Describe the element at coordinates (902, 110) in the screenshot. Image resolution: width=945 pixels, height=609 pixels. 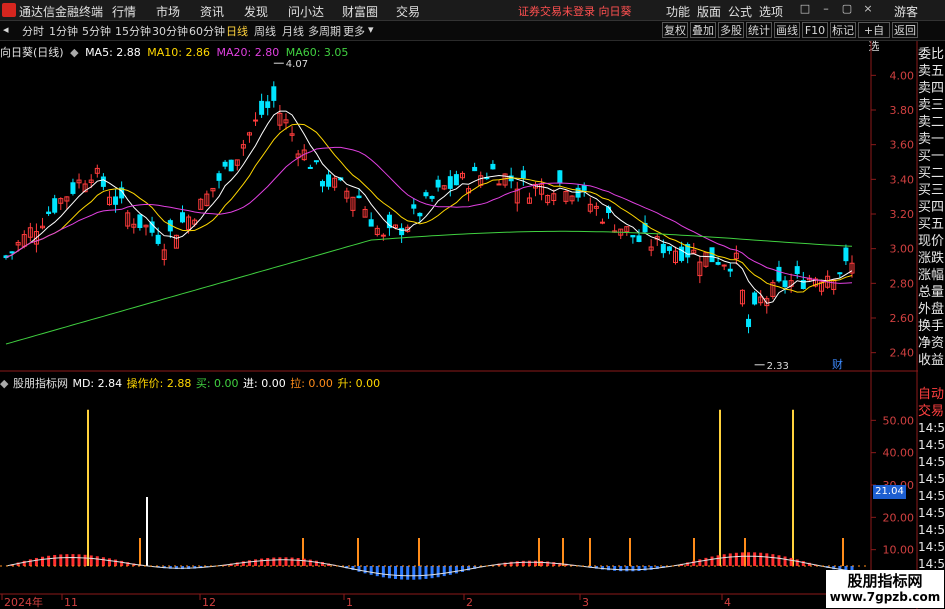
I see `price-tick-label: 3.80` at that location.